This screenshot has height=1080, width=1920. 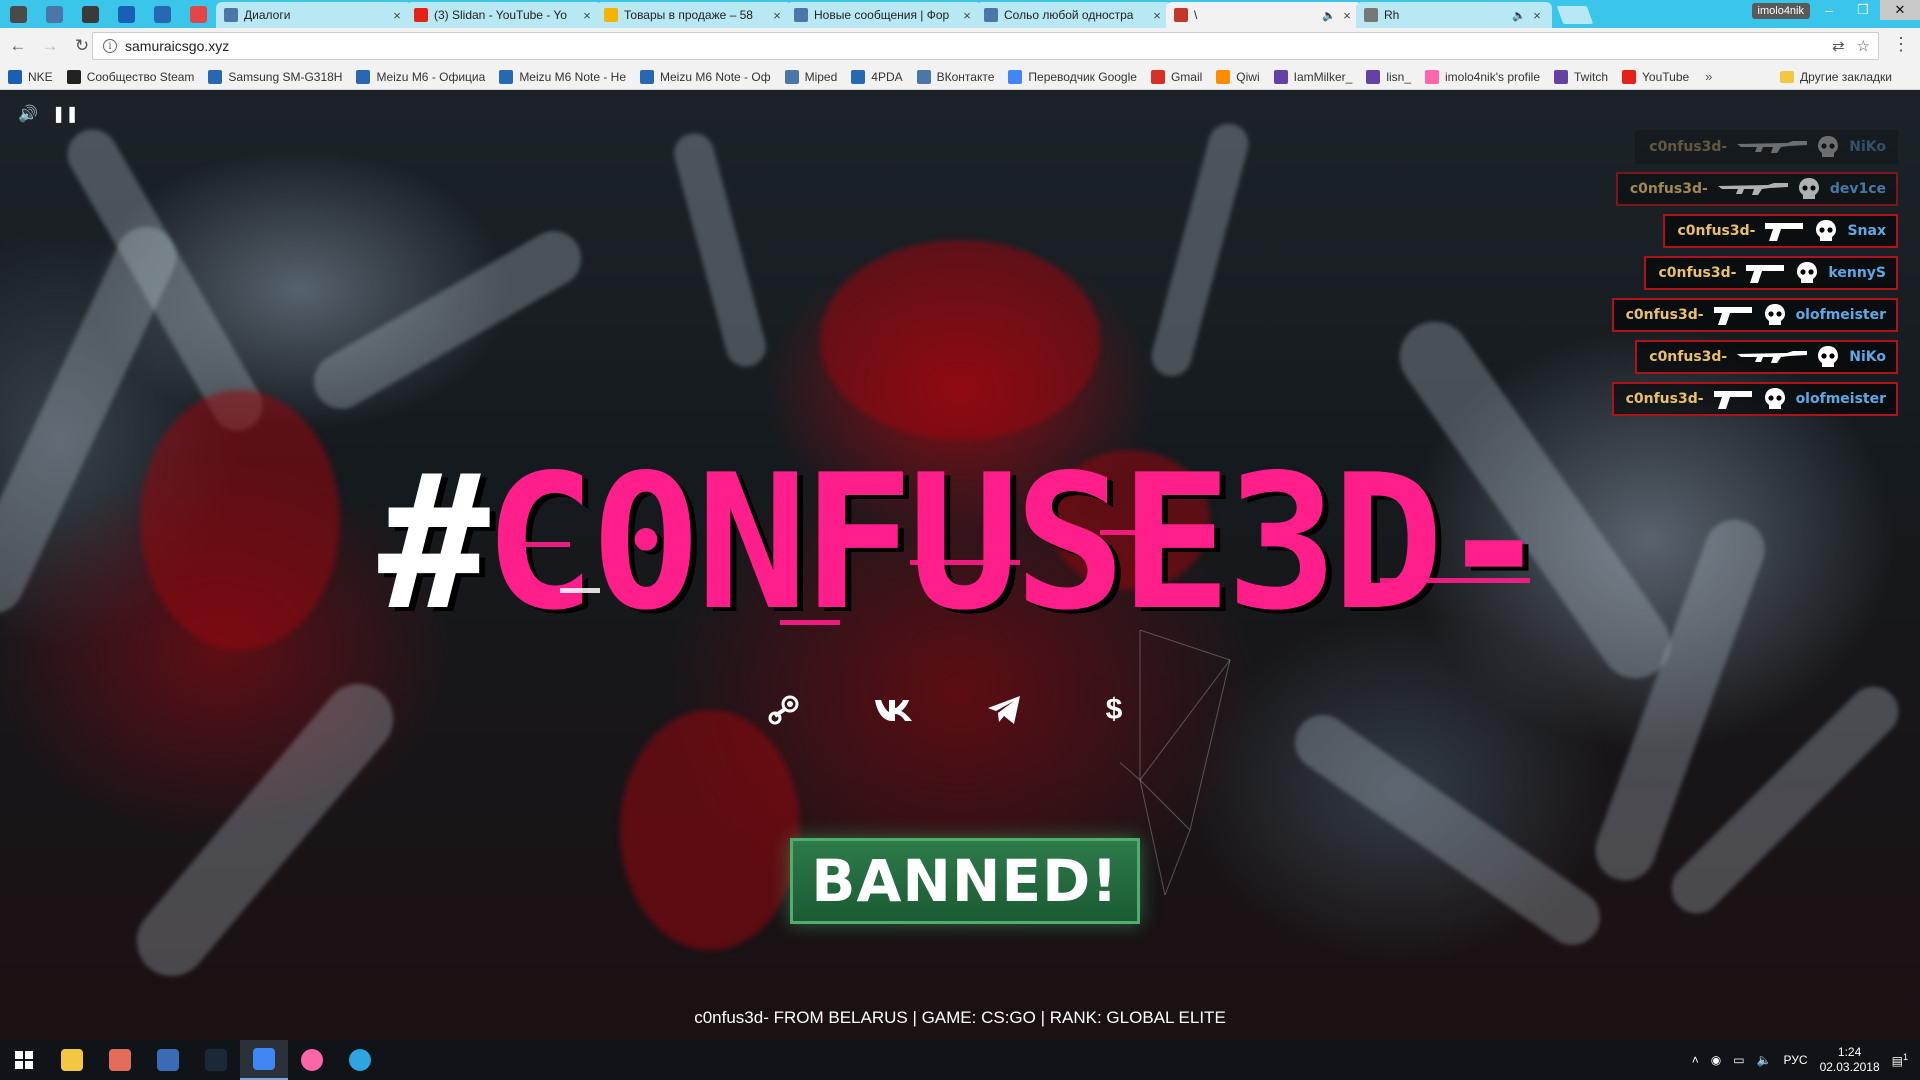 I want to click on bookmark-item: imolo4nik's profile, so click(x=1482, y=76).